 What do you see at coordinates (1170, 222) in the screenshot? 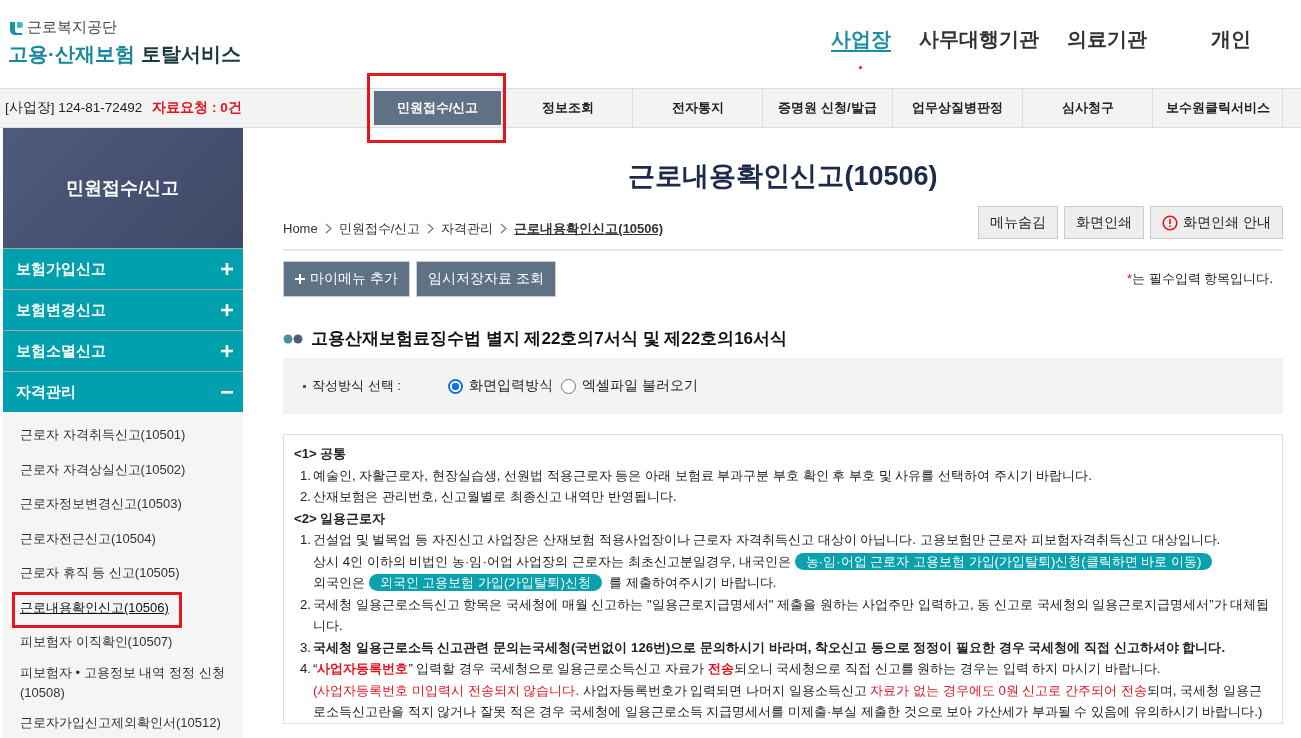
I see `alert-icon` at bounding box center [1170, 222].